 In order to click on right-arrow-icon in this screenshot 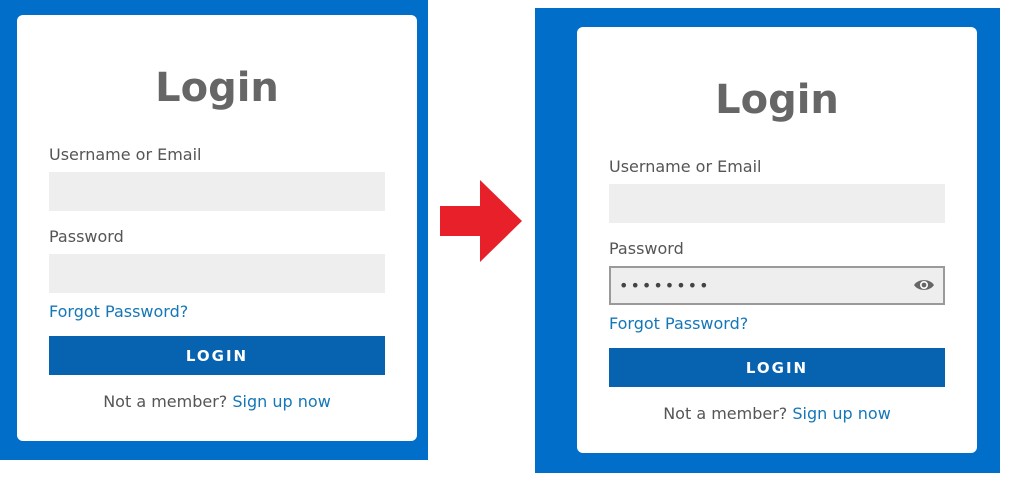, I will do `click(481, 221)`.